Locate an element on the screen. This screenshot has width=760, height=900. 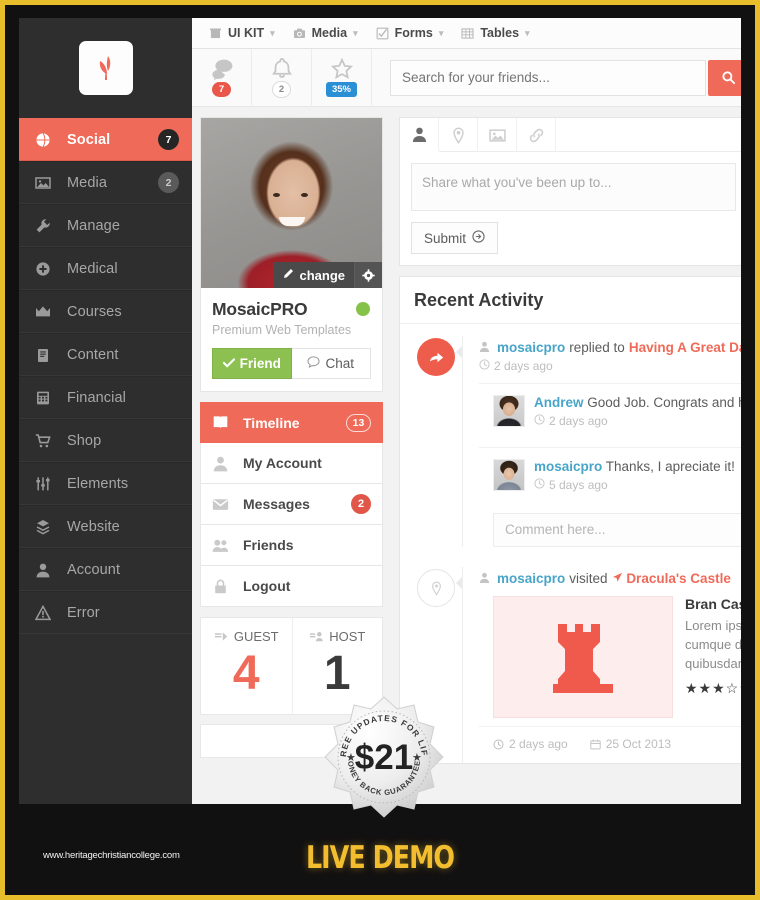
sidebar-item-website: Website is located at coordinates (105, 526).